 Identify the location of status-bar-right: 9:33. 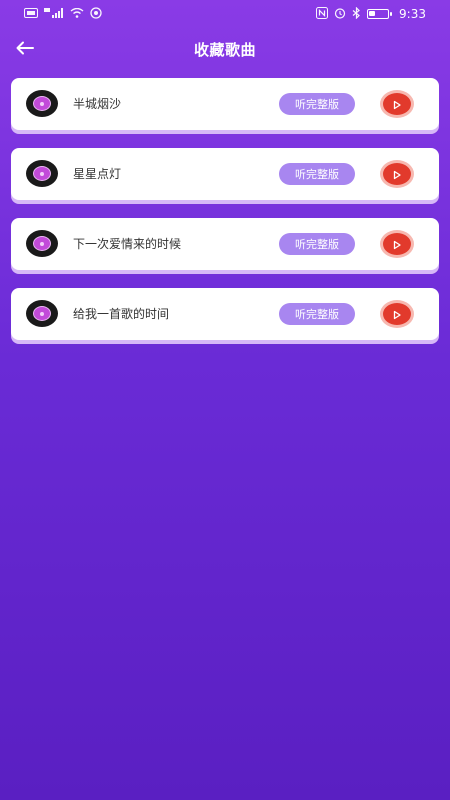
(371, 14).